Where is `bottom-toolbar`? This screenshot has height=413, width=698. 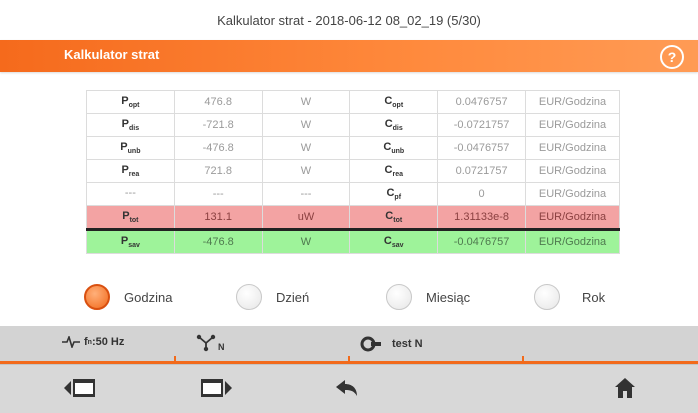 bottom-toolbar is located at coordinates (349, 388).